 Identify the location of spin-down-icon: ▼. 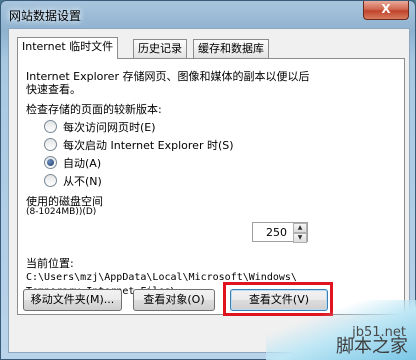
(300, 238).